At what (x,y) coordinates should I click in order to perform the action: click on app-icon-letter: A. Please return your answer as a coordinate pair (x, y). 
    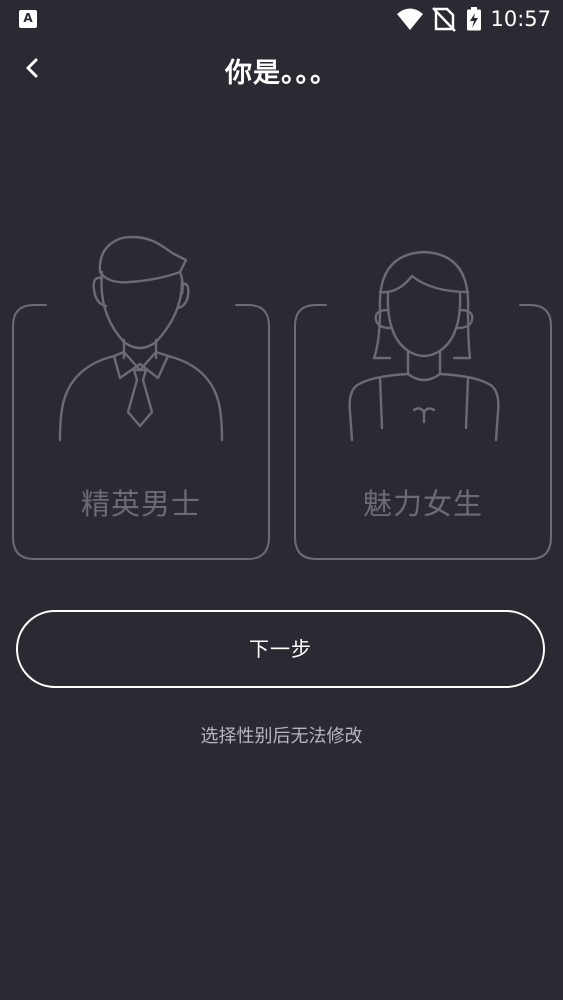
    Looking at the image, I should click on (28, 18).